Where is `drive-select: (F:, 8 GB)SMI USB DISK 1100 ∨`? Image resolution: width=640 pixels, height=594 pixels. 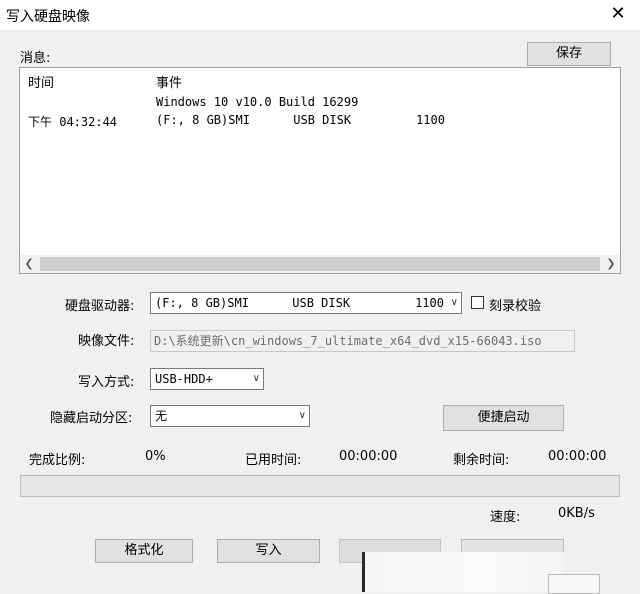 drive-select: (F:, 8 GB)SMI USB DISK 1100 ∨ is located at coordinates (306, 303).